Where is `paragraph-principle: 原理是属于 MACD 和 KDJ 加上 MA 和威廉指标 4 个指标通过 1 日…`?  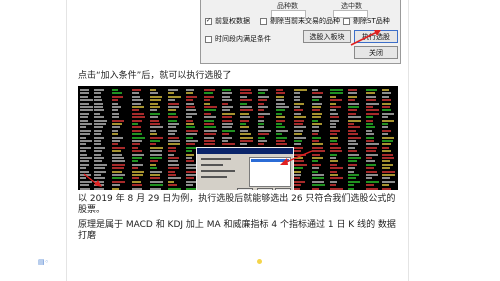 paragraph-principle: 原理是属于 MACD 和 KDJ 加上 MA 和威廉指标 4 个指标通过 1 日… is located at coordinates (237, 230).